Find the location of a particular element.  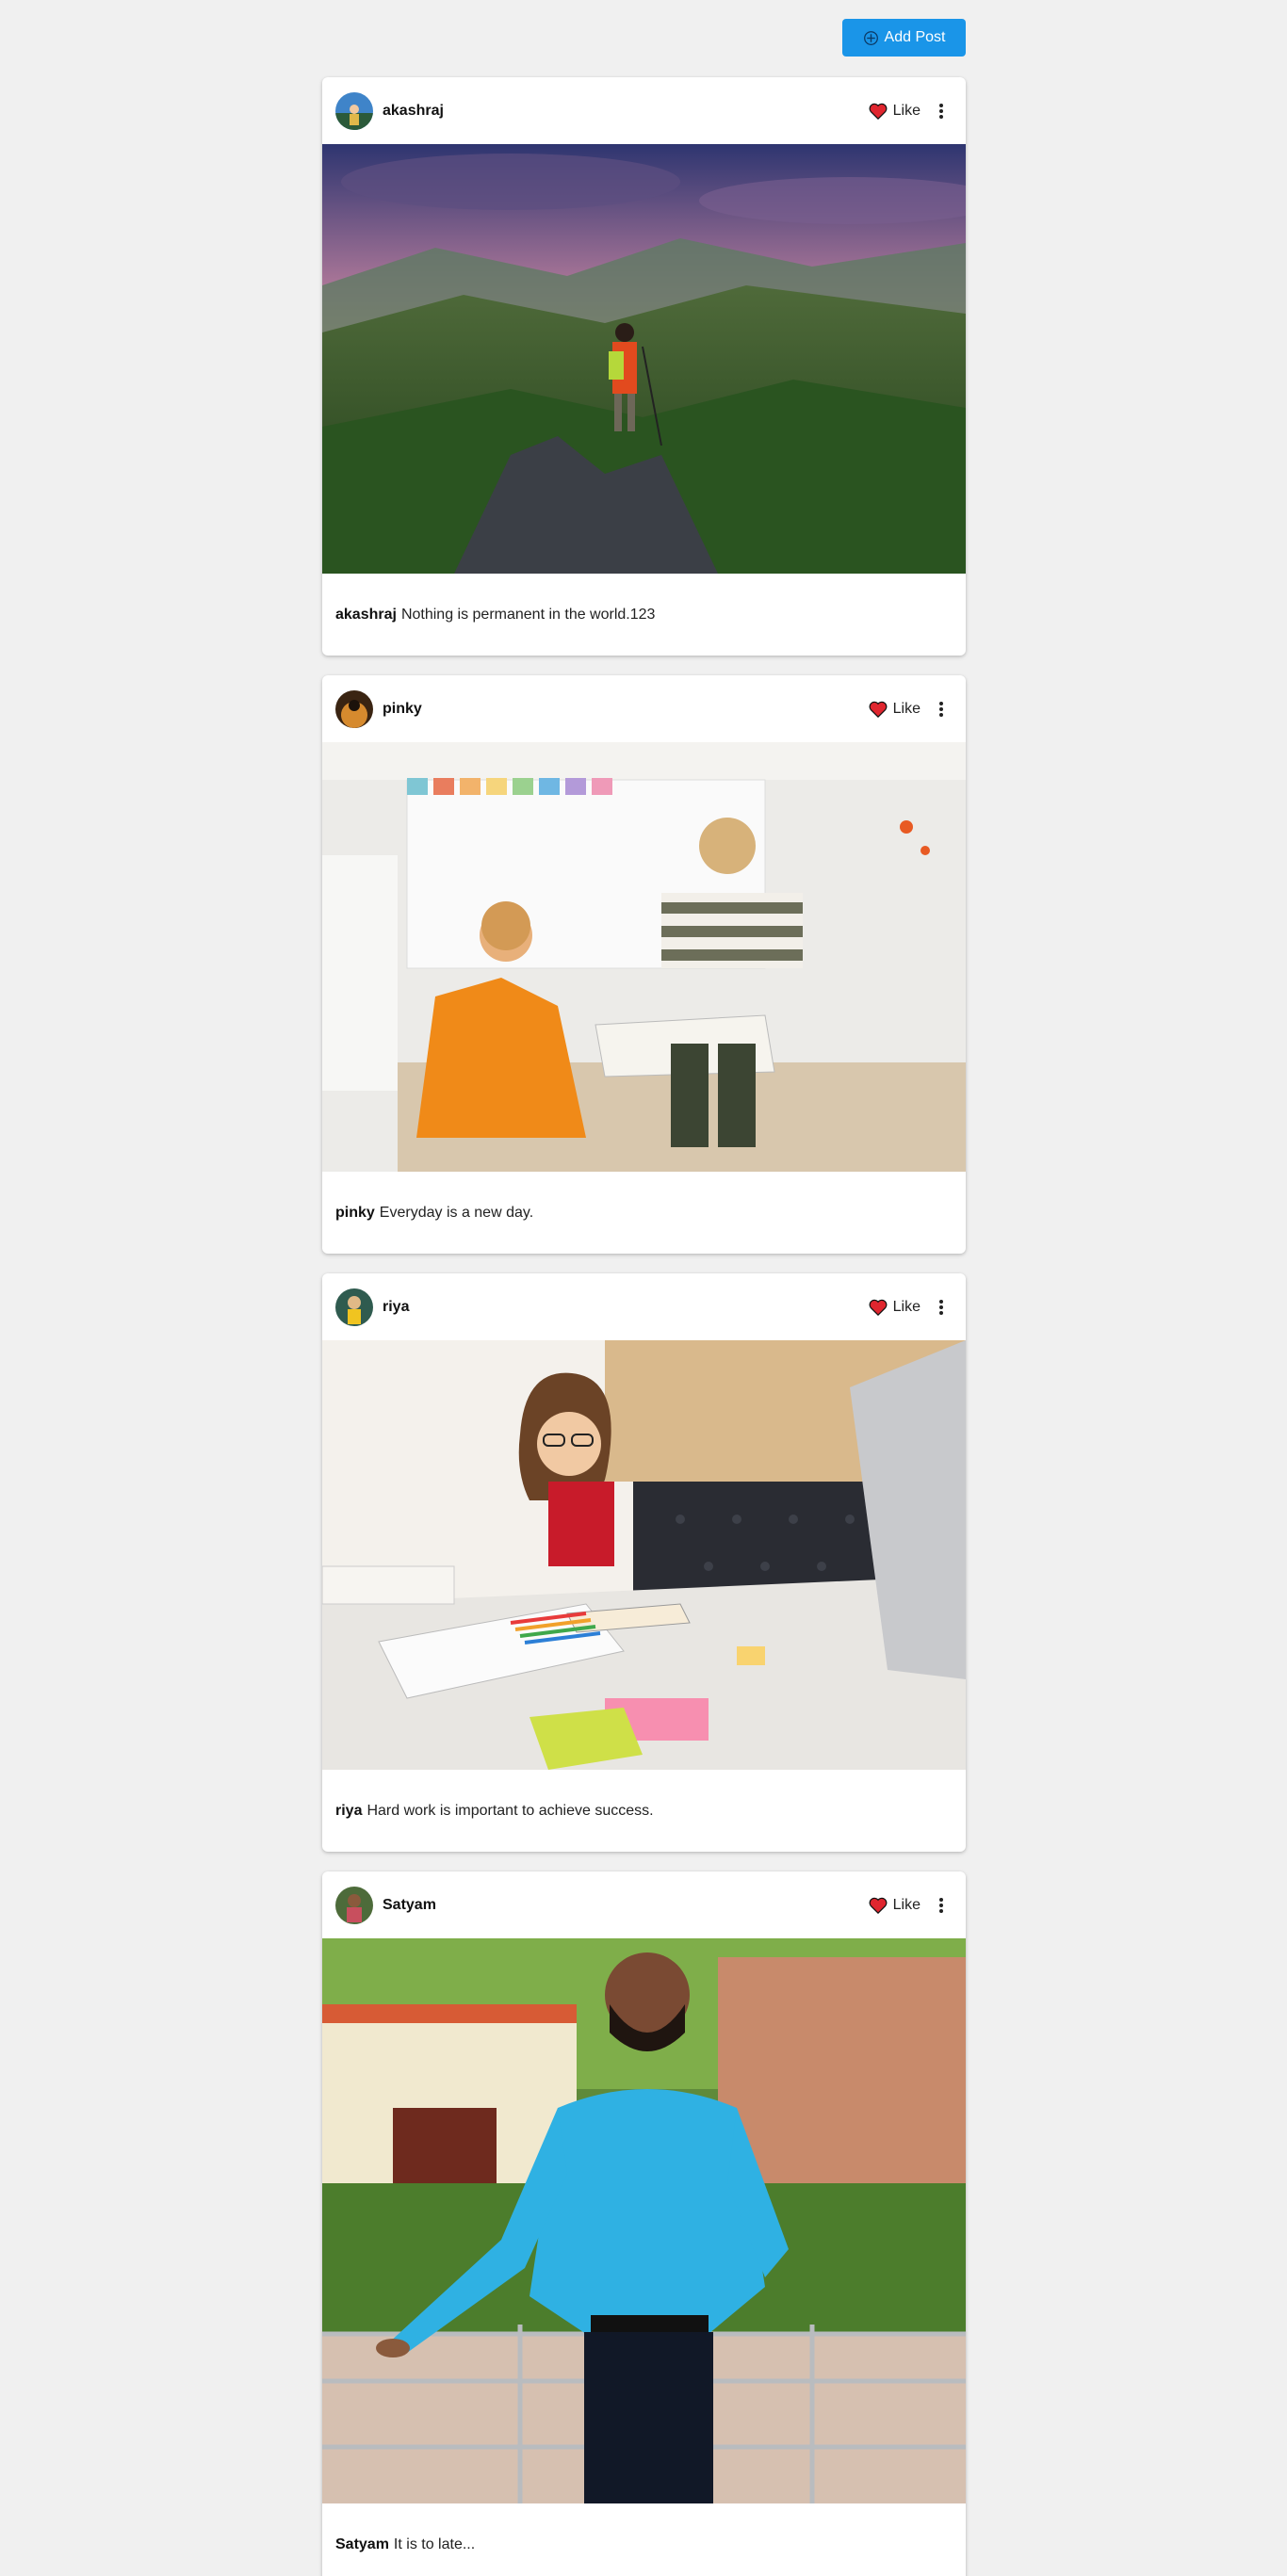

post-caption: pinky Everyday is a new day. is located at coordinates (644, 1213).